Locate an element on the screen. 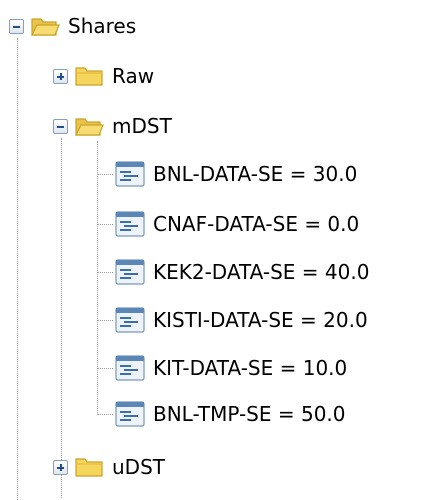  tree-node-label: uDST is located at coordinates (138, 467).